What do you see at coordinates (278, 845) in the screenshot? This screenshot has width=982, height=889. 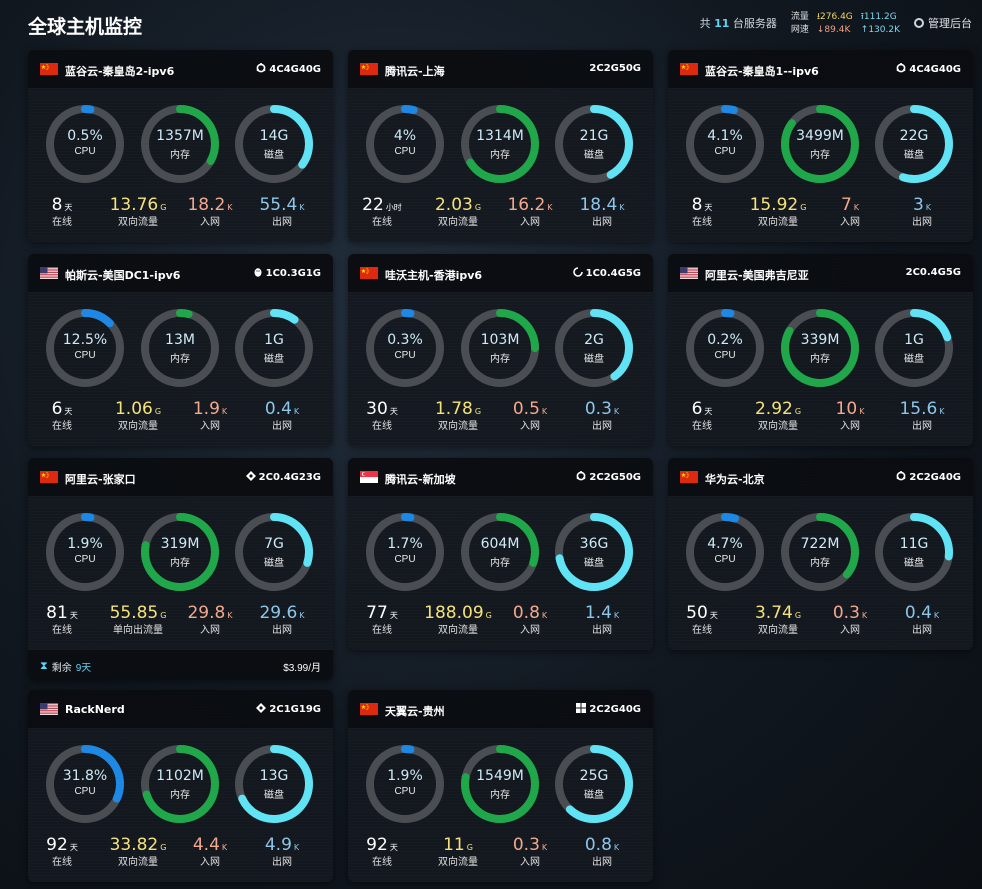 I see `metric-out-value: 4.9` at bounding box center [278, 845].